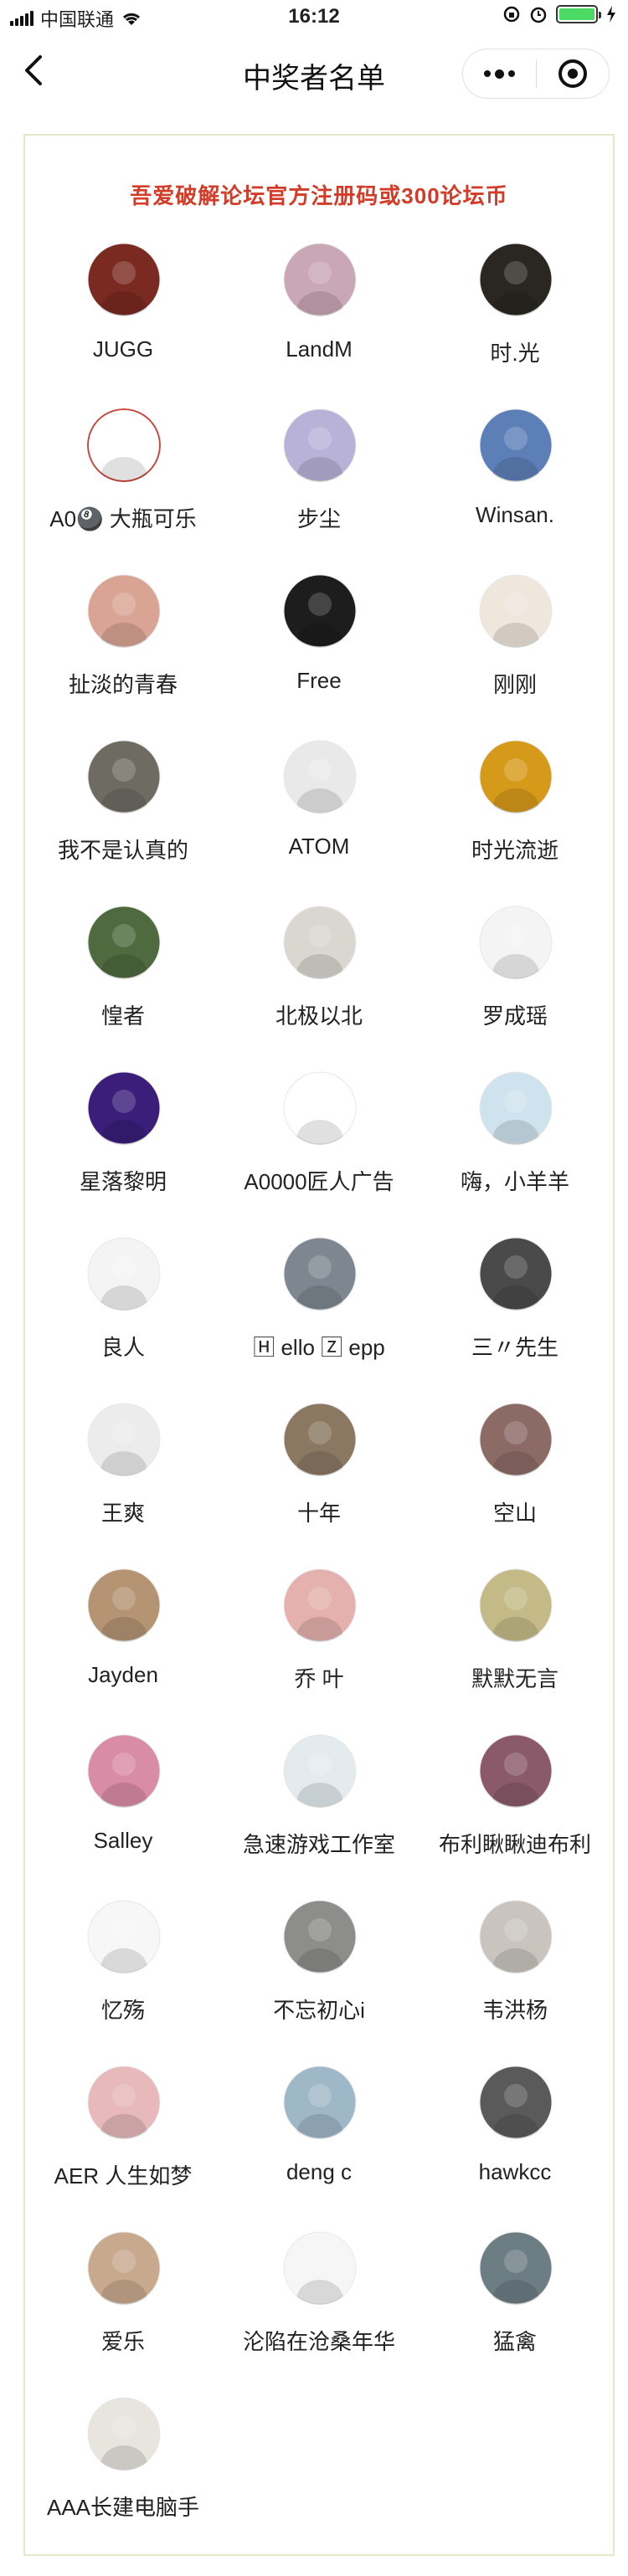  Describe the element at coordinates (319, 1513) in the screenshot. I see `winner-name: 十年` at that location.